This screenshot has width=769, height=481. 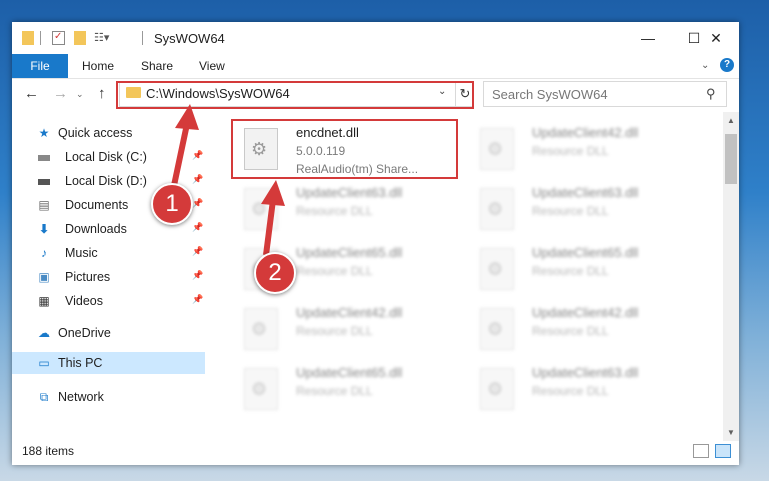 What do you see at coordinates (227, 180) in the screenshot?
I see `annotation-arrows` at bounding box center [227, 180].